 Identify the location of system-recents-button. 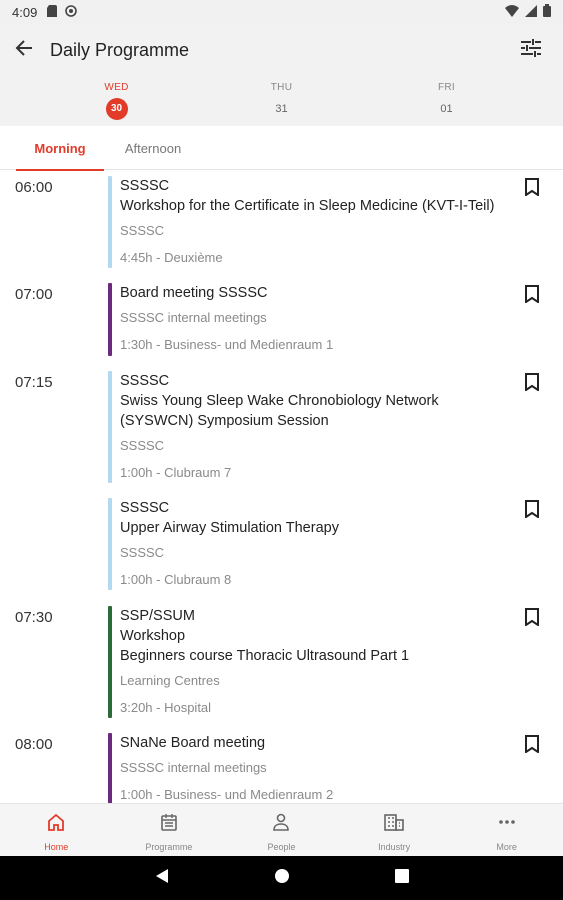
(402, 878).